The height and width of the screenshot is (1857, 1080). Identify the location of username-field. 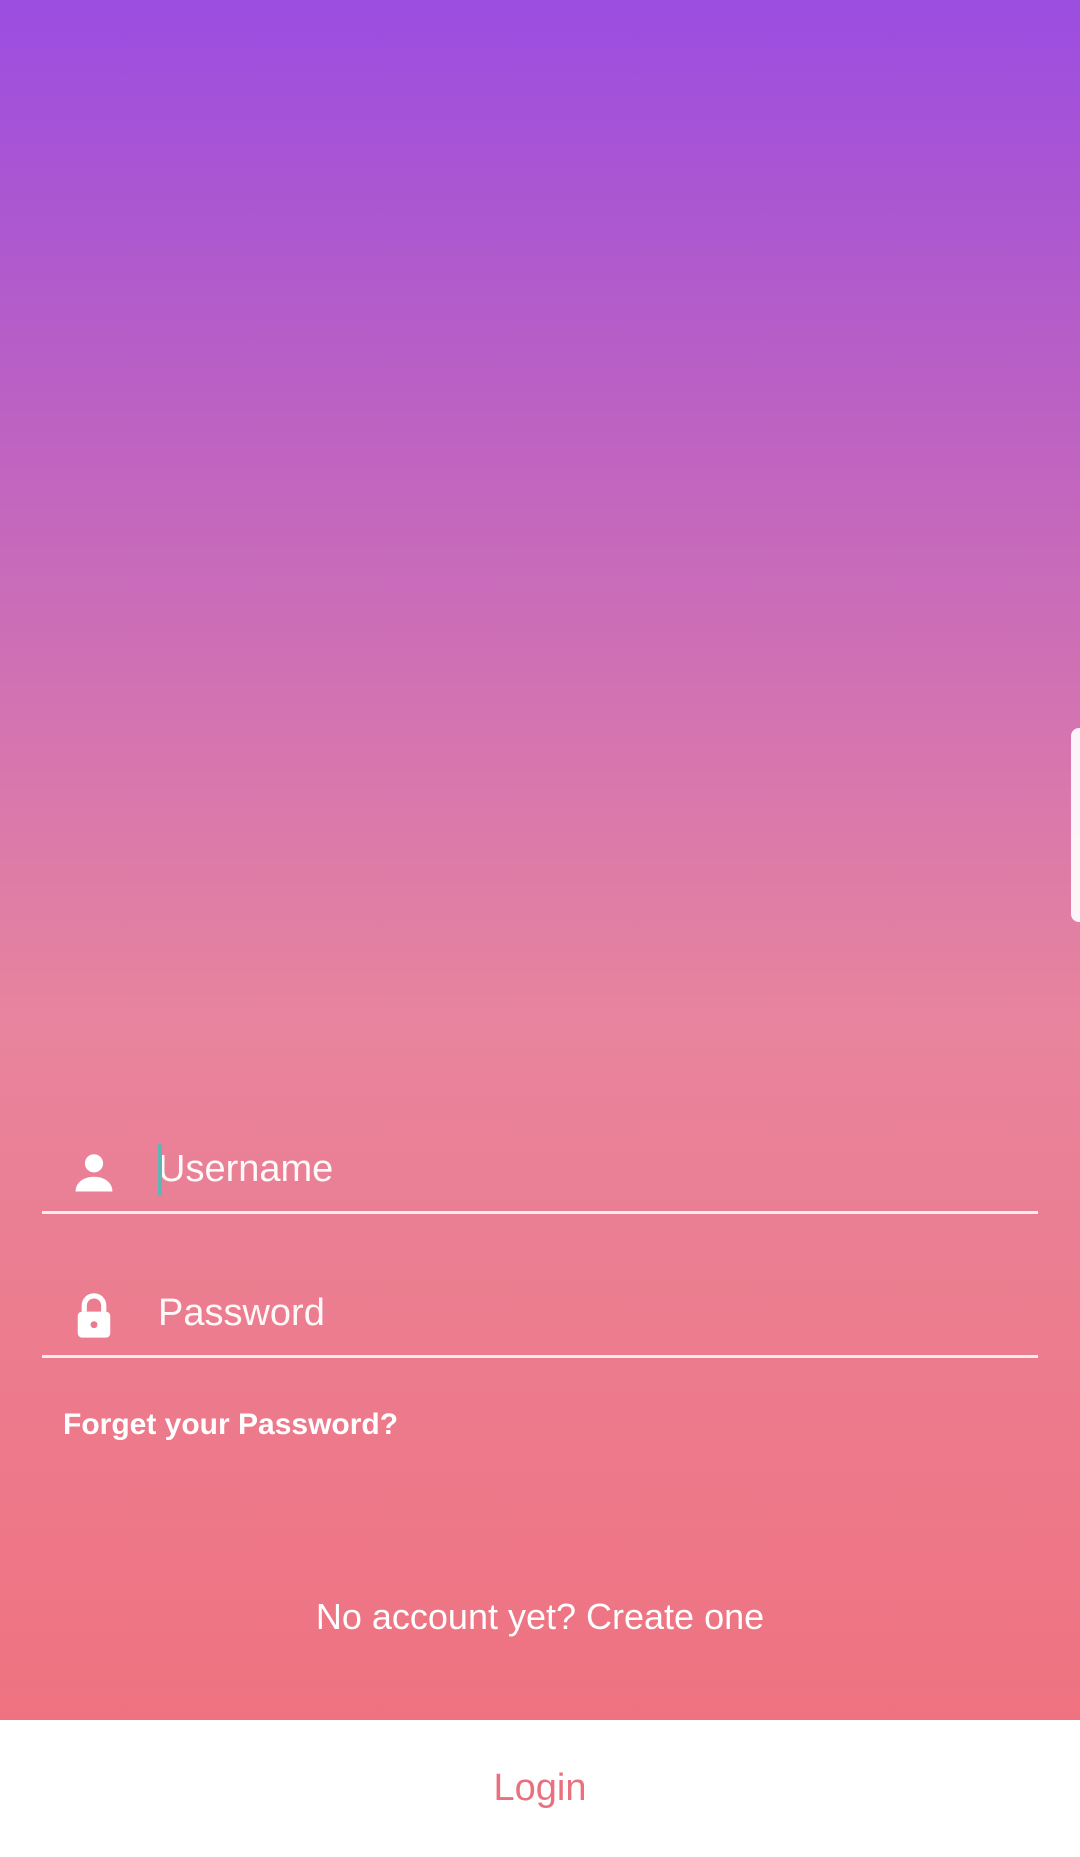
(540, 1169).